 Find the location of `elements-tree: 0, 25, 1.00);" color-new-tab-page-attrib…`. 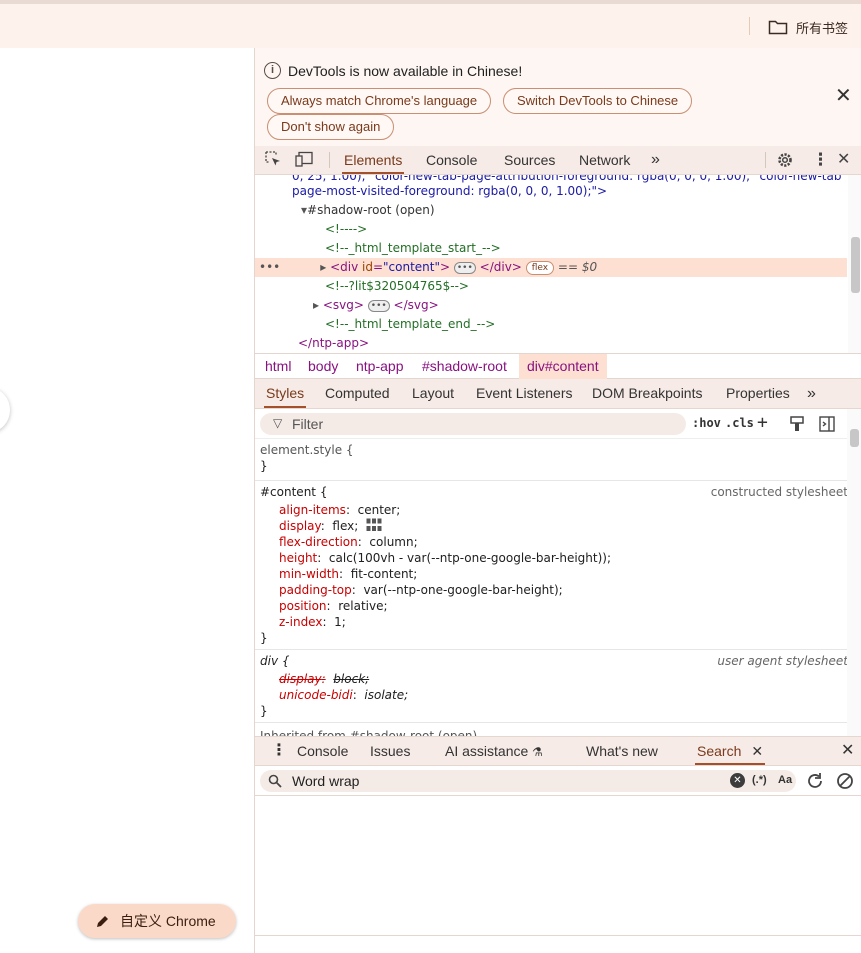

elements-tree: 0, 25, 1.00);" color-new-tab-page-attrib… is located at coordinates (558, 264).